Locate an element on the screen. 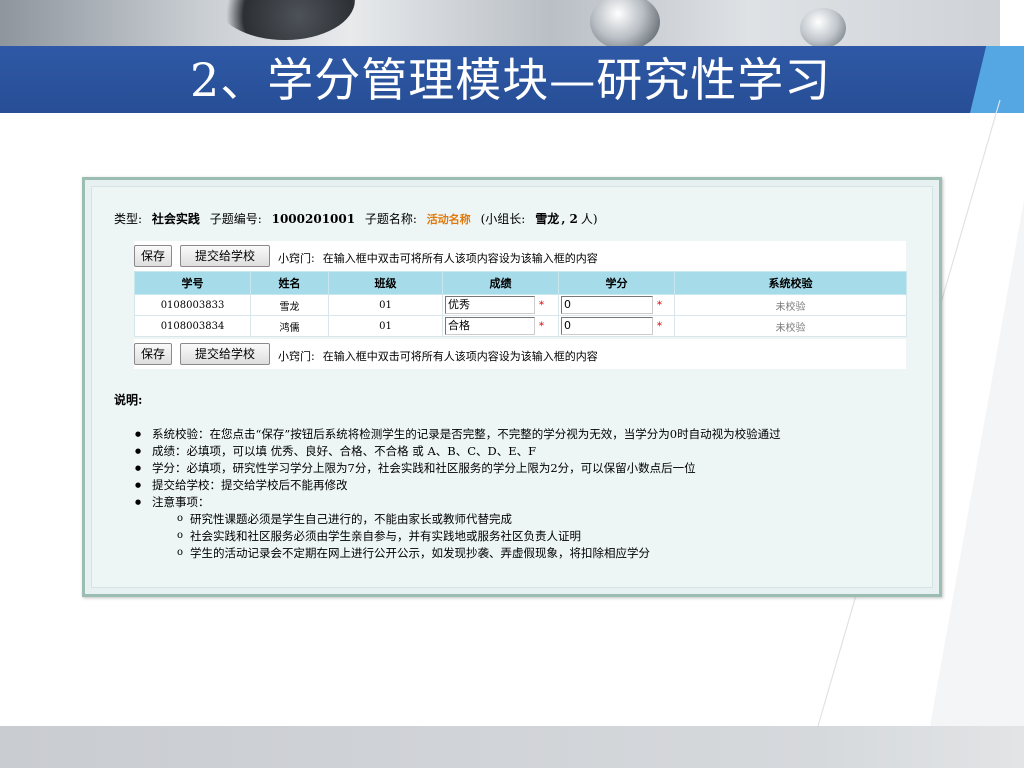 The height and width of the screenshot is (768, 1024). column-header: 学号 is located at coordinates (192, 283).